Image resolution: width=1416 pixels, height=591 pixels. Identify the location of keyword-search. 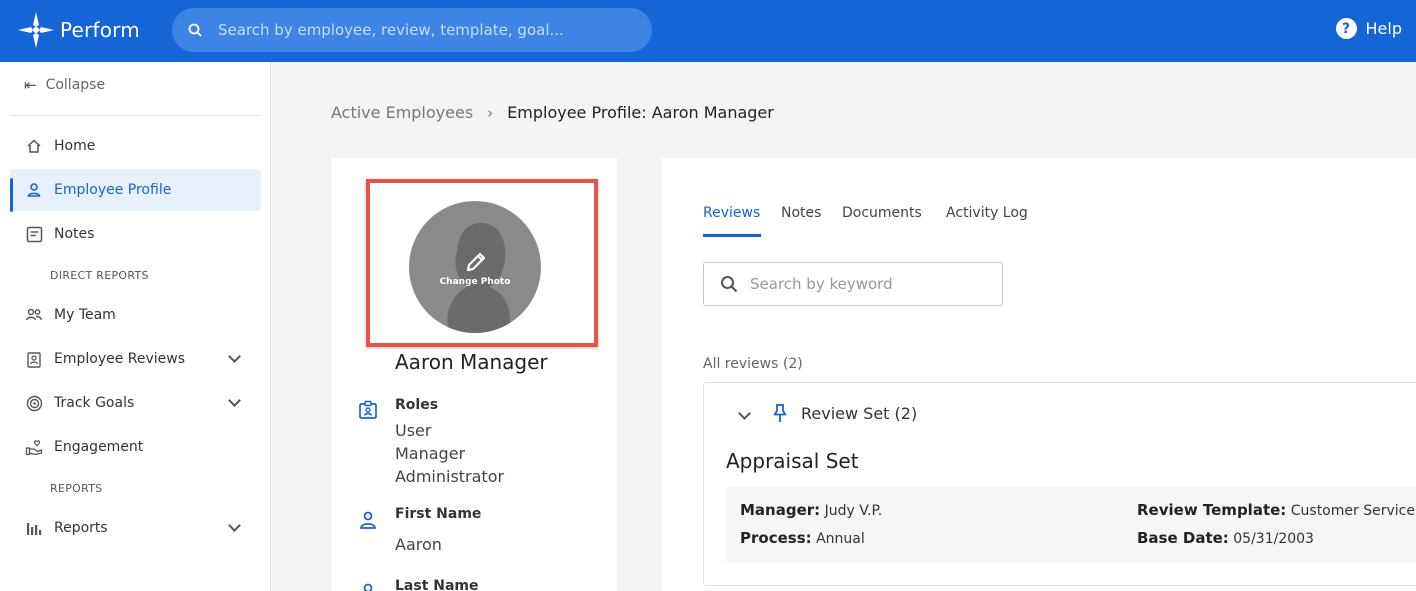
(853, 284).